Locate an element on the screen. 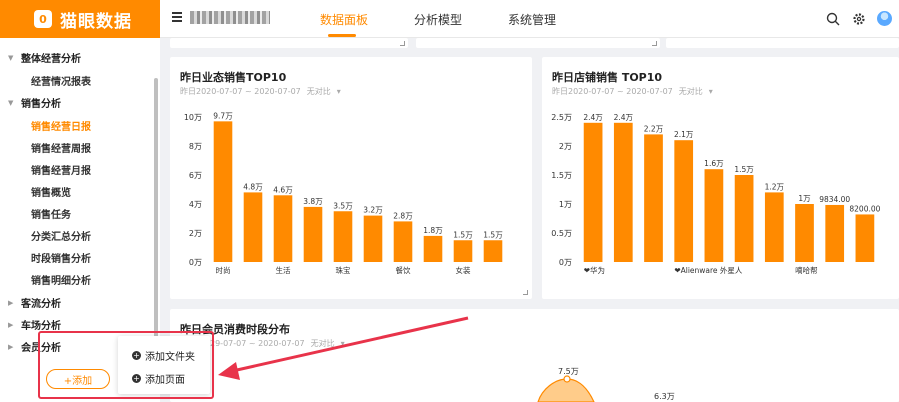  sidebar-item-sales-daily: 销售经营日报 is located at coordinates (61, 125).